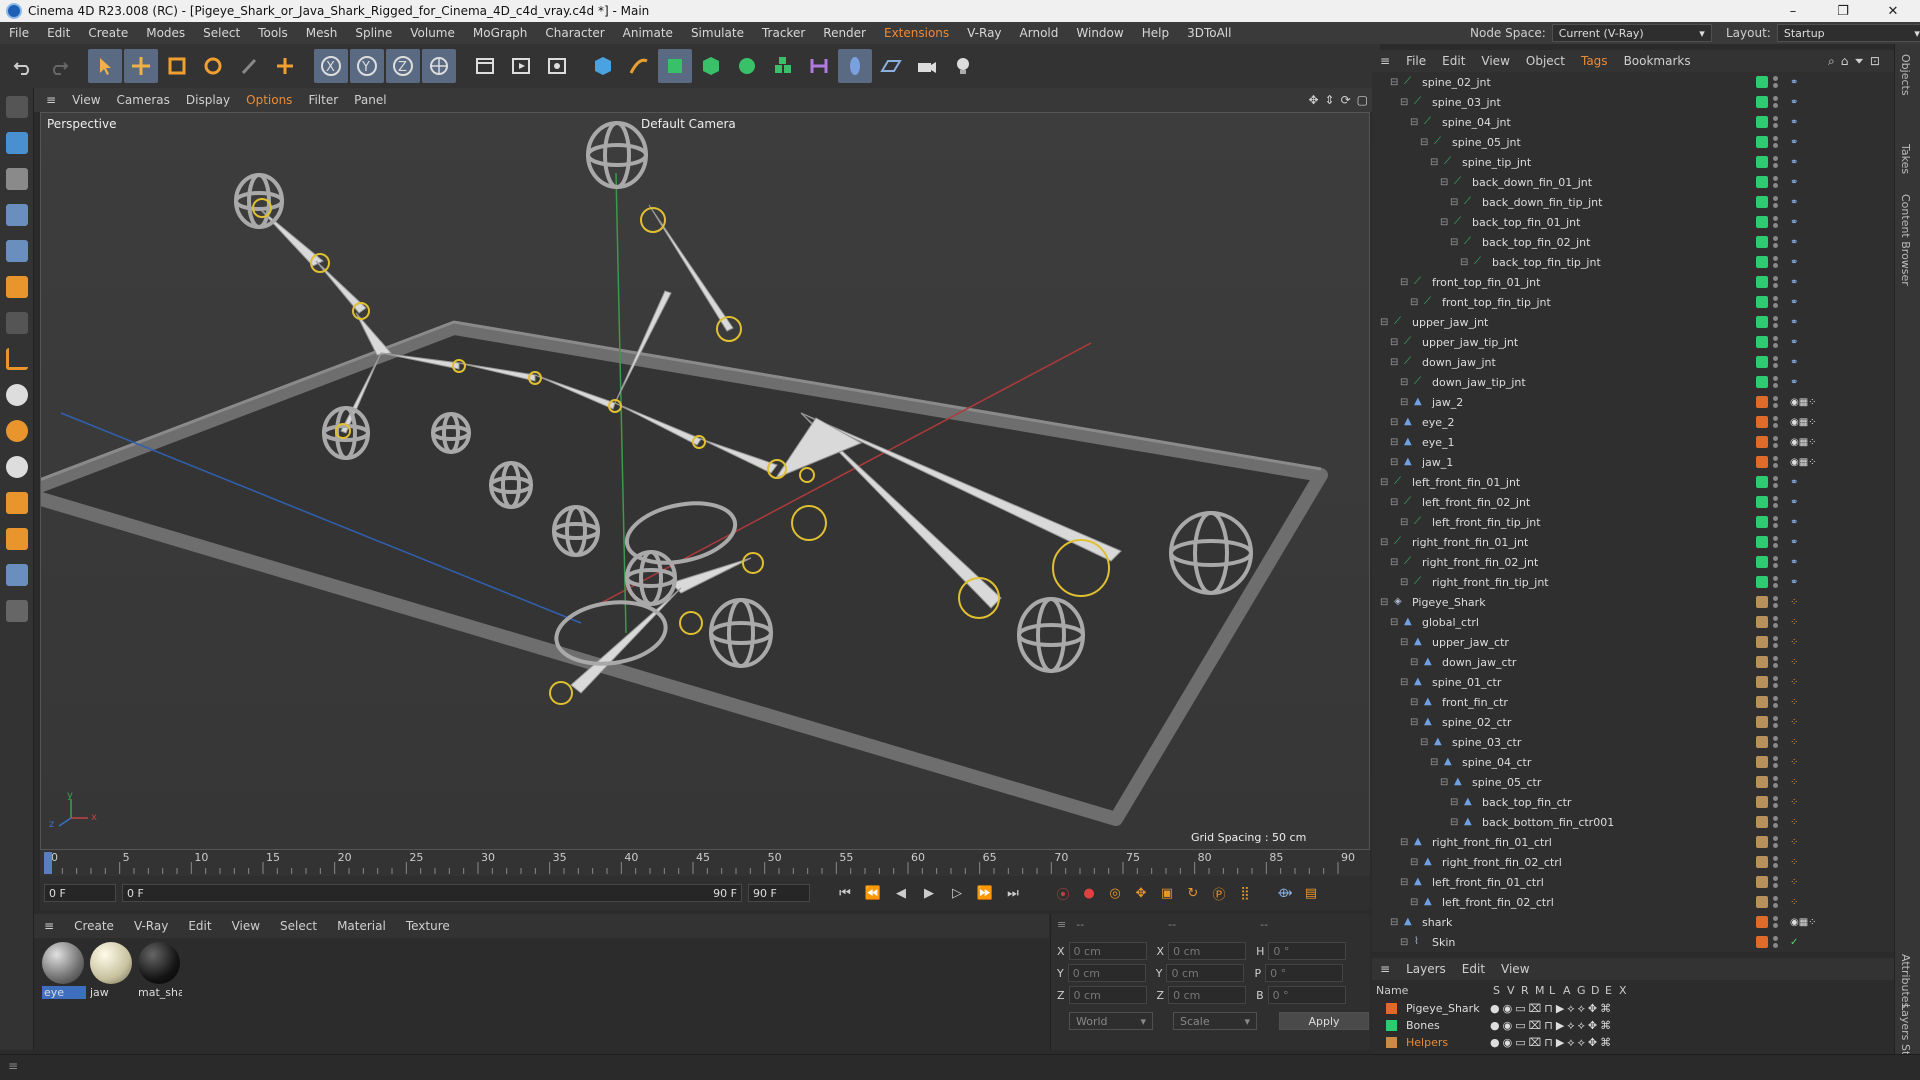 This screenshot has width=1920, height=1080. What do you see at coordinates (1307, 951) in the screenshot?
I see `rotation-h-field: 0 °` at bounding box center [1307, 951].